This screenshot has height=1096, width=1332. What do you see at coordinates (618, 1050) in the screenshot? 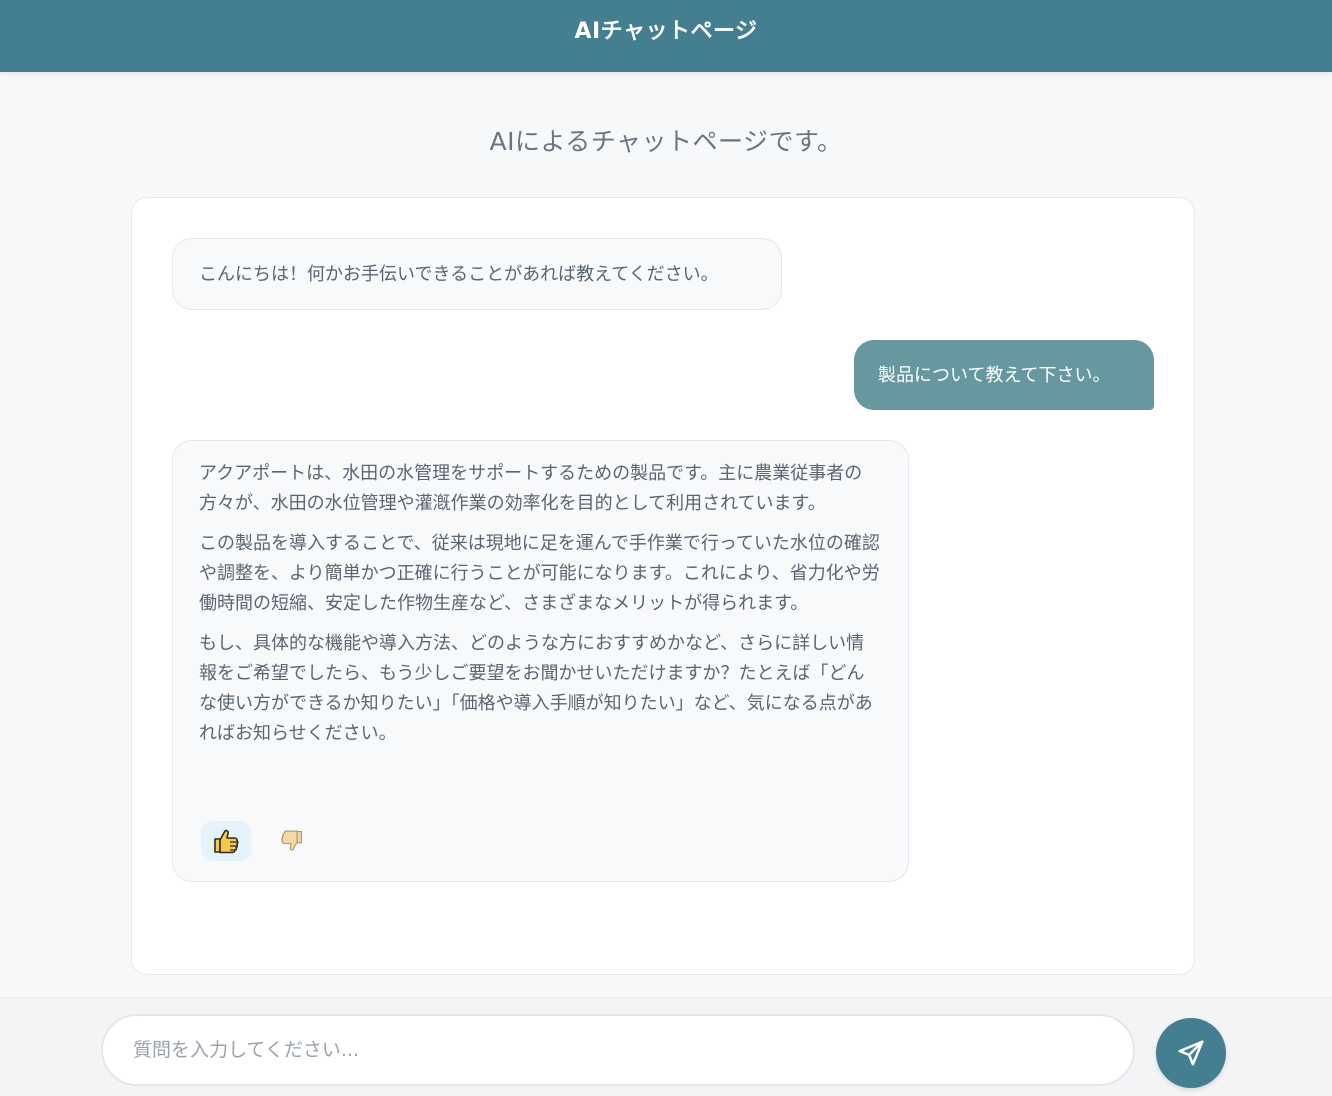
I see `question-input` at bounding box center [618, 1050].